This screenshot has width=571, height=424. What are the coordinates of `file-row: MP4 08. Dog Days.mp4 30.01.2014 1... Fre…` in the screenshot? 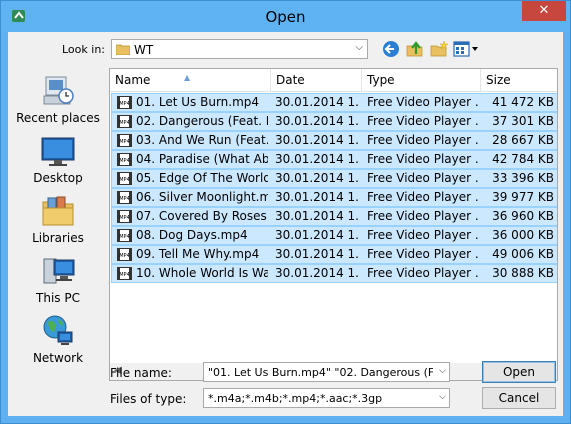 It's located at (334, 235).